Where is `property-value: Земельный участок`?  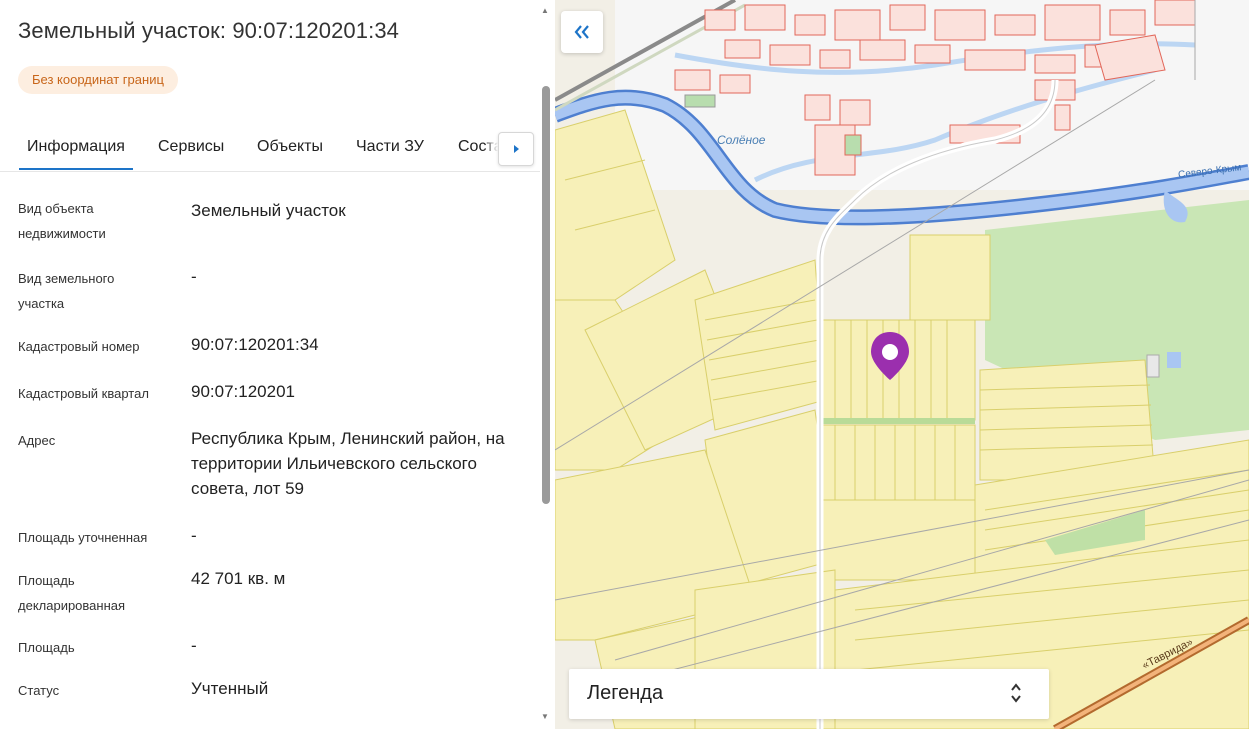
property-value: Земельный участок is located at coordinates (268, 210).